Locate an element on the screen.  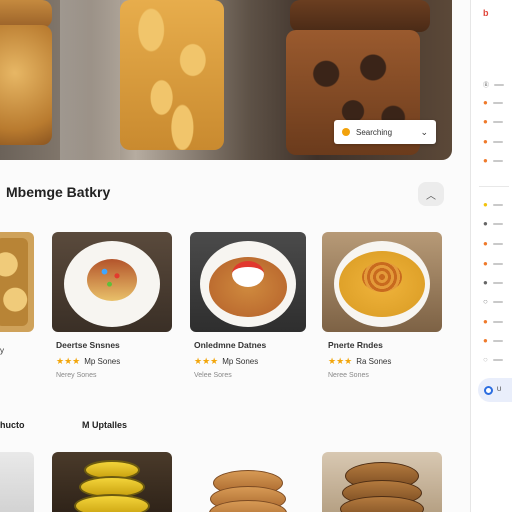
sidebar-item: Ⓑ is located at coordinates (494, 84).